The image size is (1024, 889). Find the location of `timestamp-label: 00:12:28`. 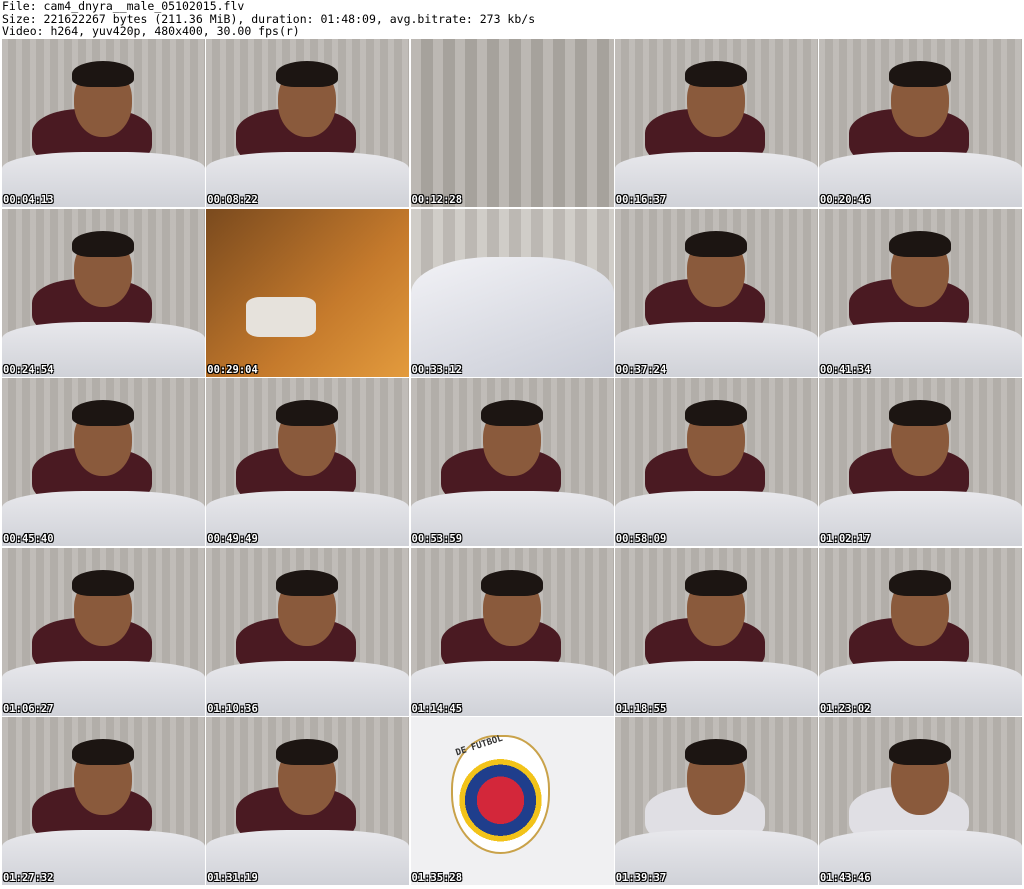

timestamp-label: 00:12:28 is located at coordinates (437, 200).